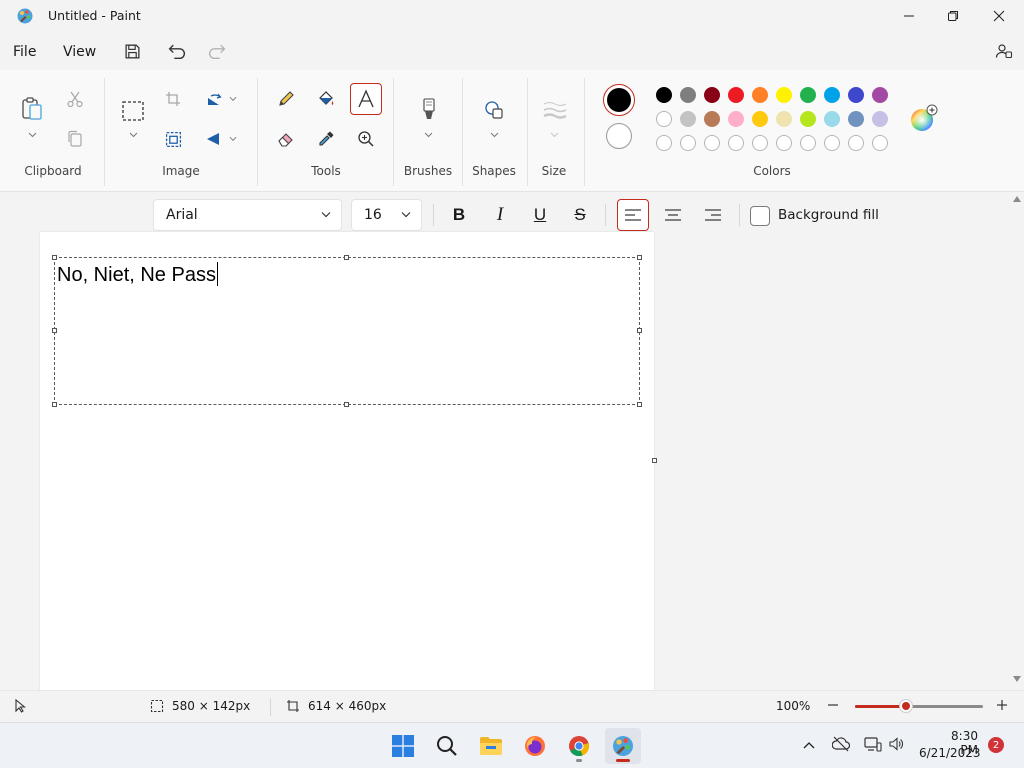 Image resolution: width=1024 pixels, height=768 pixels. What do you see at coordinates (75, 139) in the screenshot?
I see `copy-button` at bounding box center [75, 139].